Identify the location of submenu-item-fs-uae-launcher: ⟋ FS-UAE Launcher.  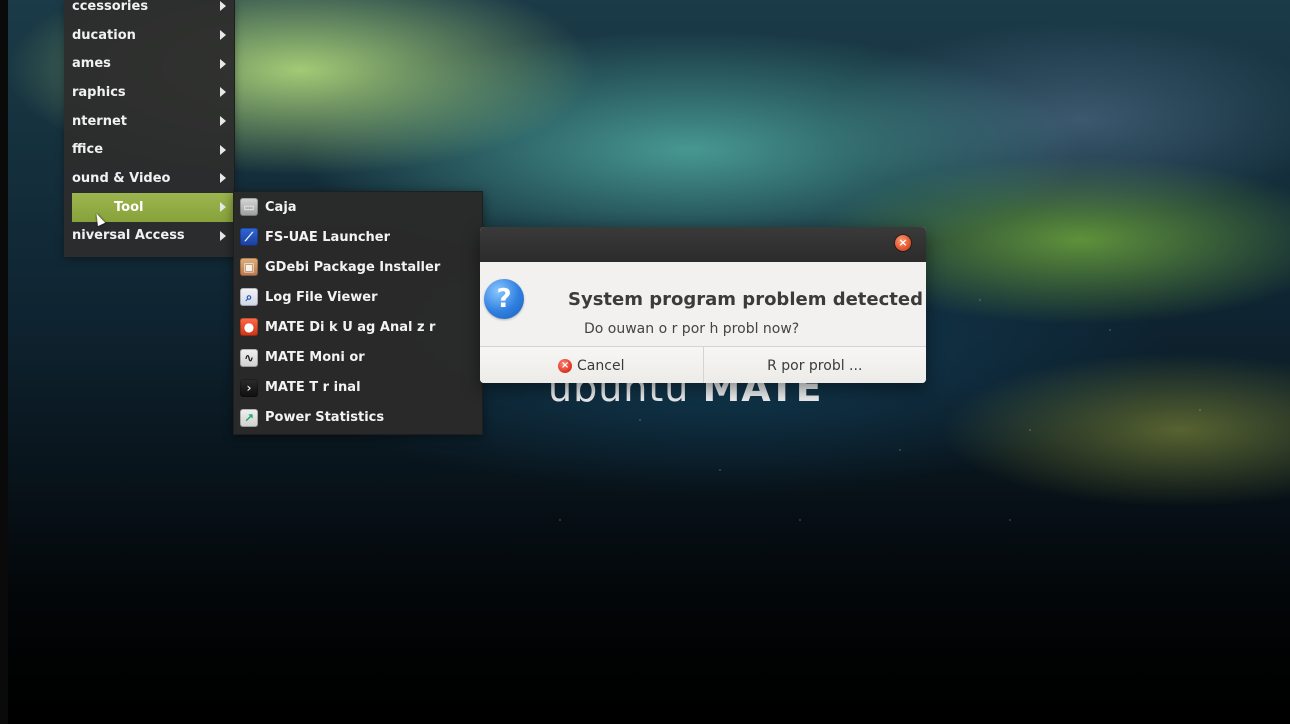
(358, 237).